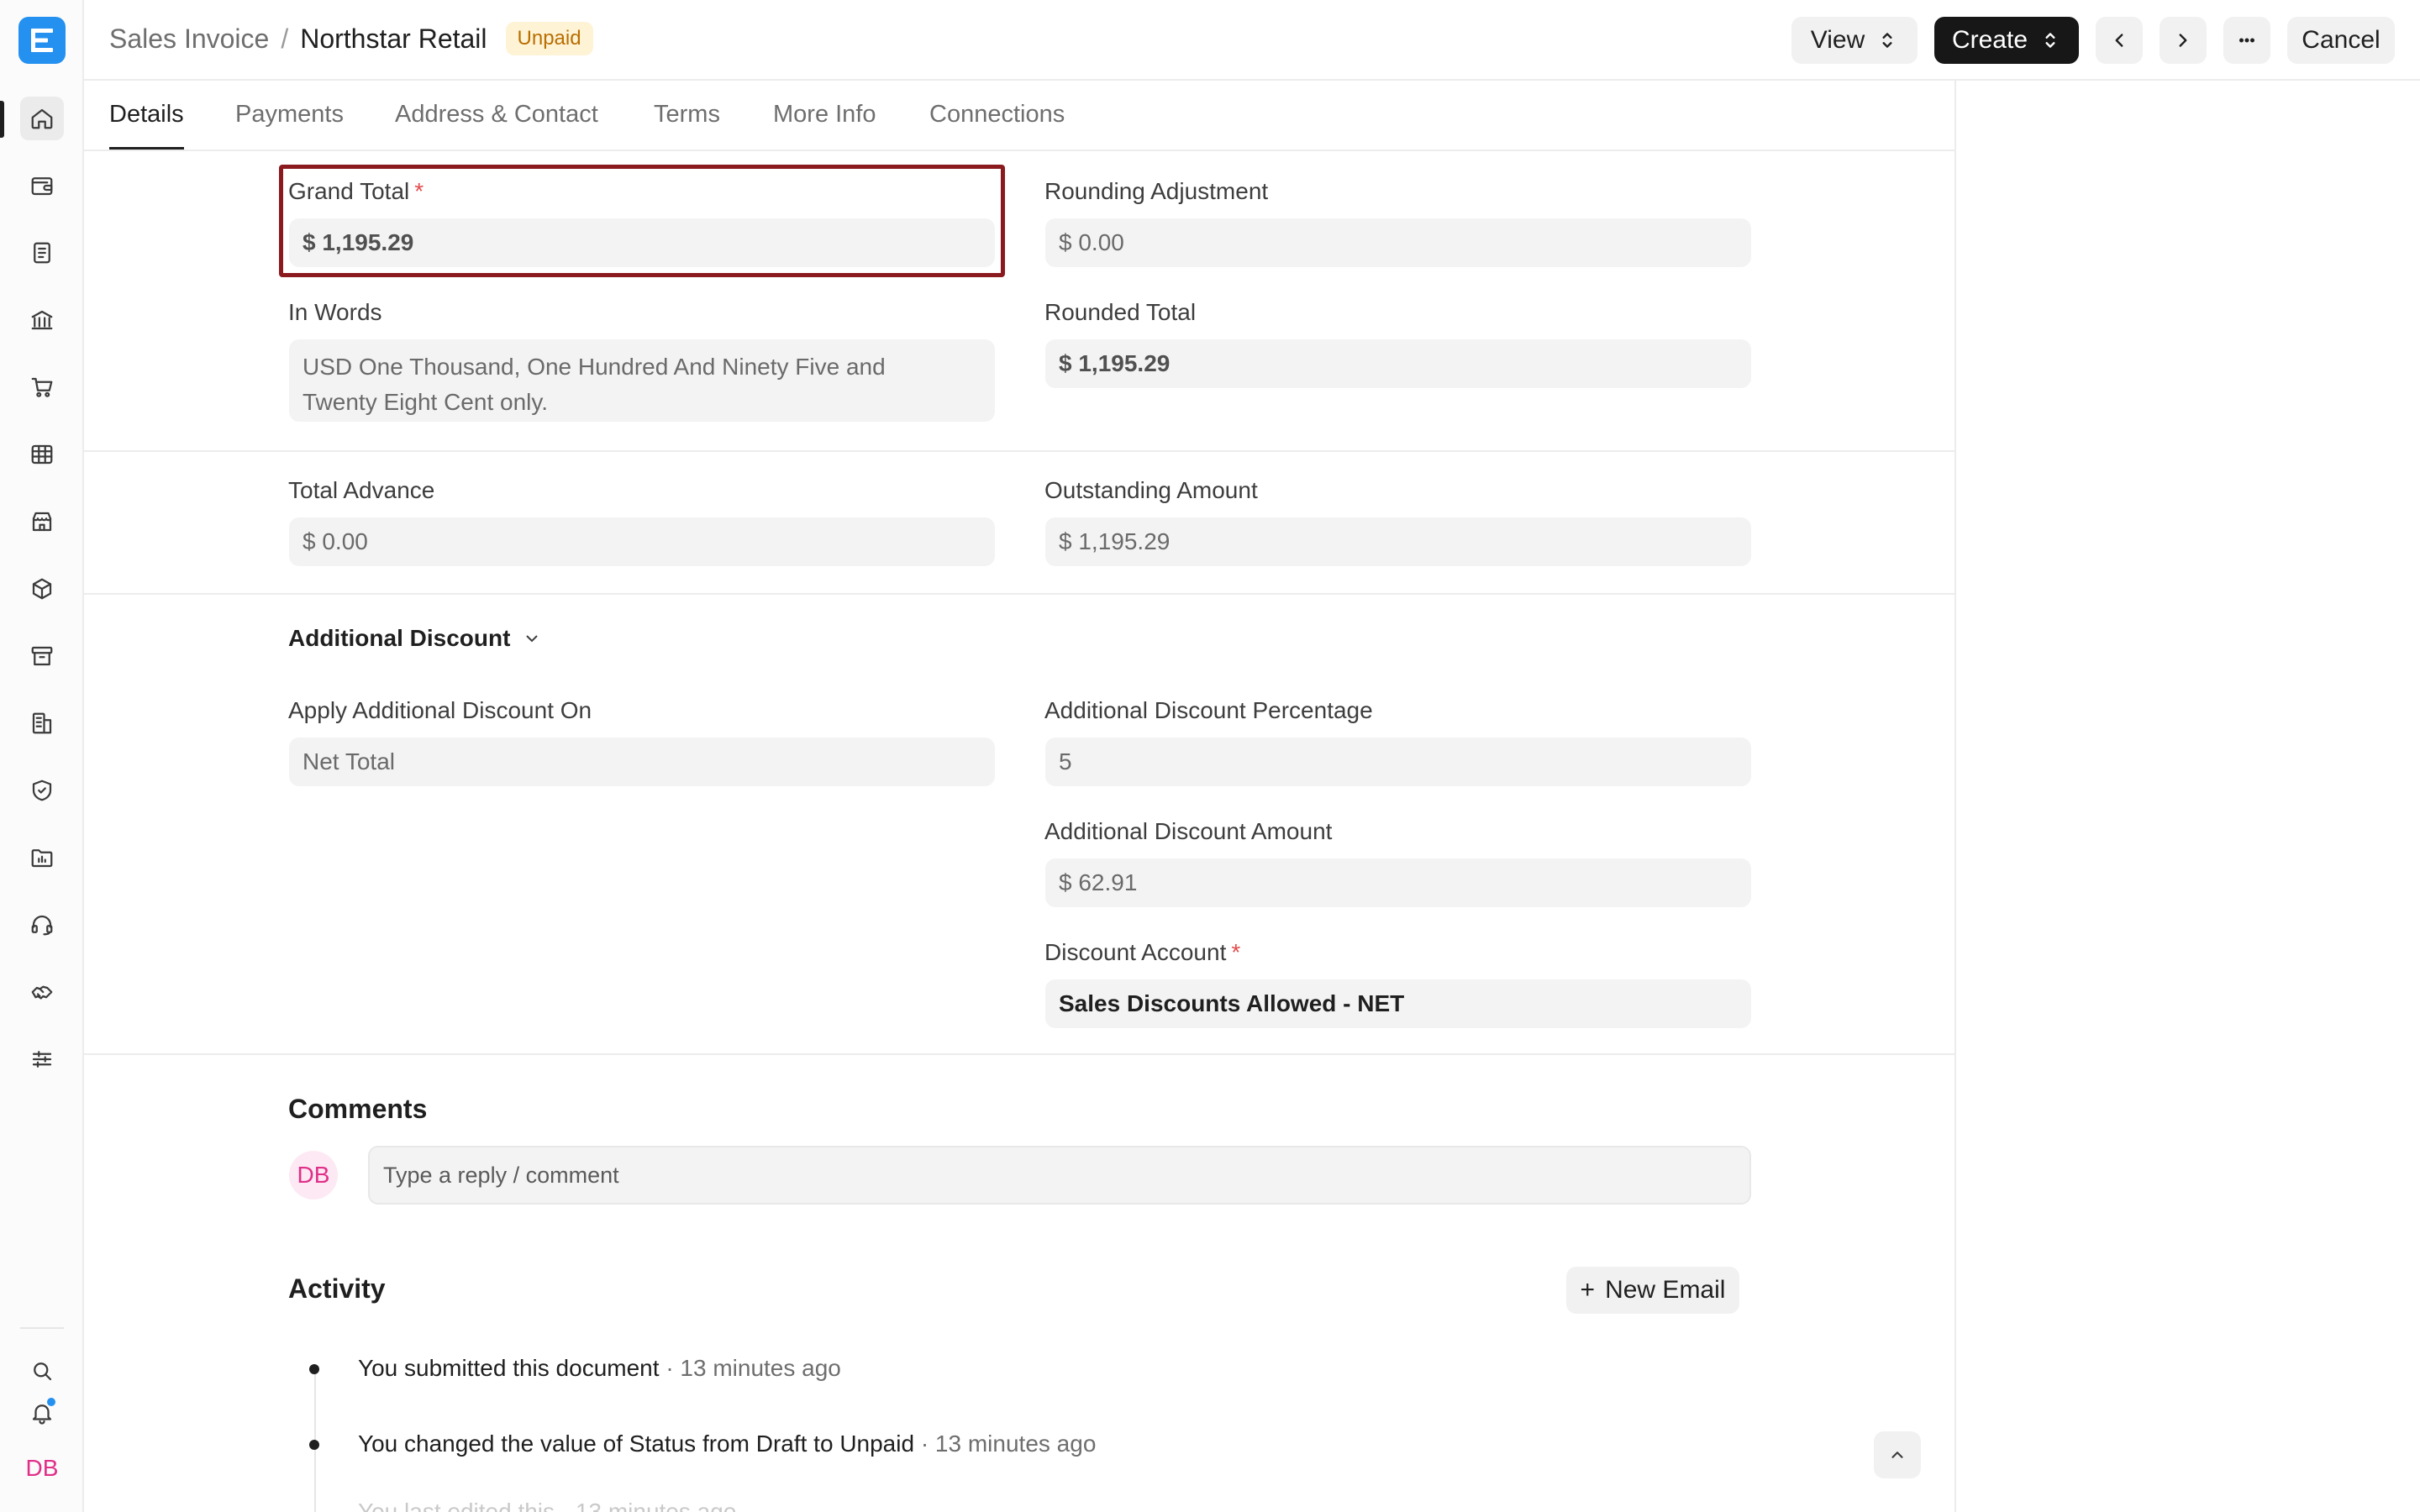  I want to click on handshake-icon, so click(42, 992).